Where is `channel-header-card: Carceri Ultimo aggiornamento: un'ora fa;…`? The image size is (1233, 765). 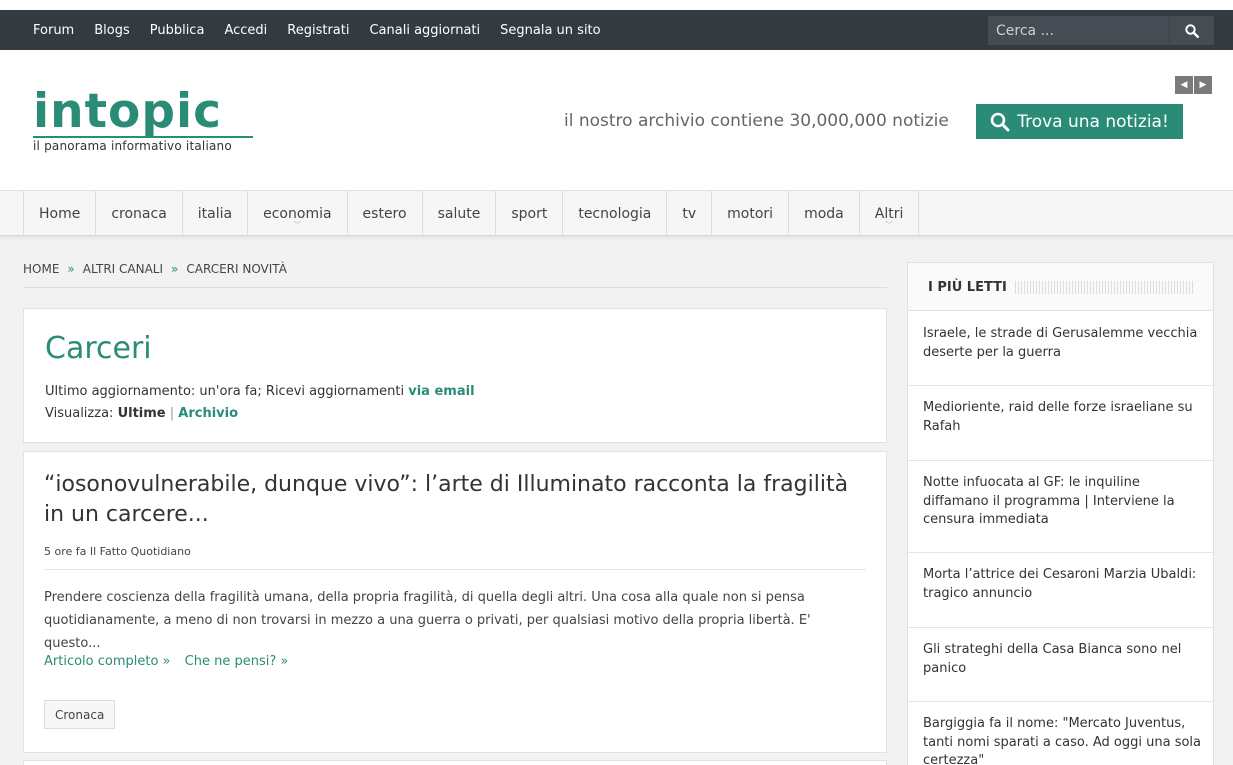 channel-header-card: Carceri Ultimo aggiornamento: un'ora fa;… is located at coordinates (455, 375).